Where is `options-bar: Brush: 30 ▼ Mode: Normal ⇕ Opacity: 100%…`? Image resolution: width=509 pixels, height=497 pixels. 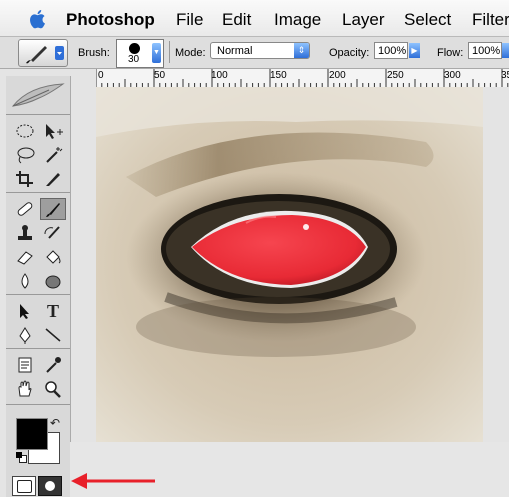
options-bar: Brush: 30 ▼ Mode: Normal ⇕ Opacity: 100%… is located at coordinates (254, 53).